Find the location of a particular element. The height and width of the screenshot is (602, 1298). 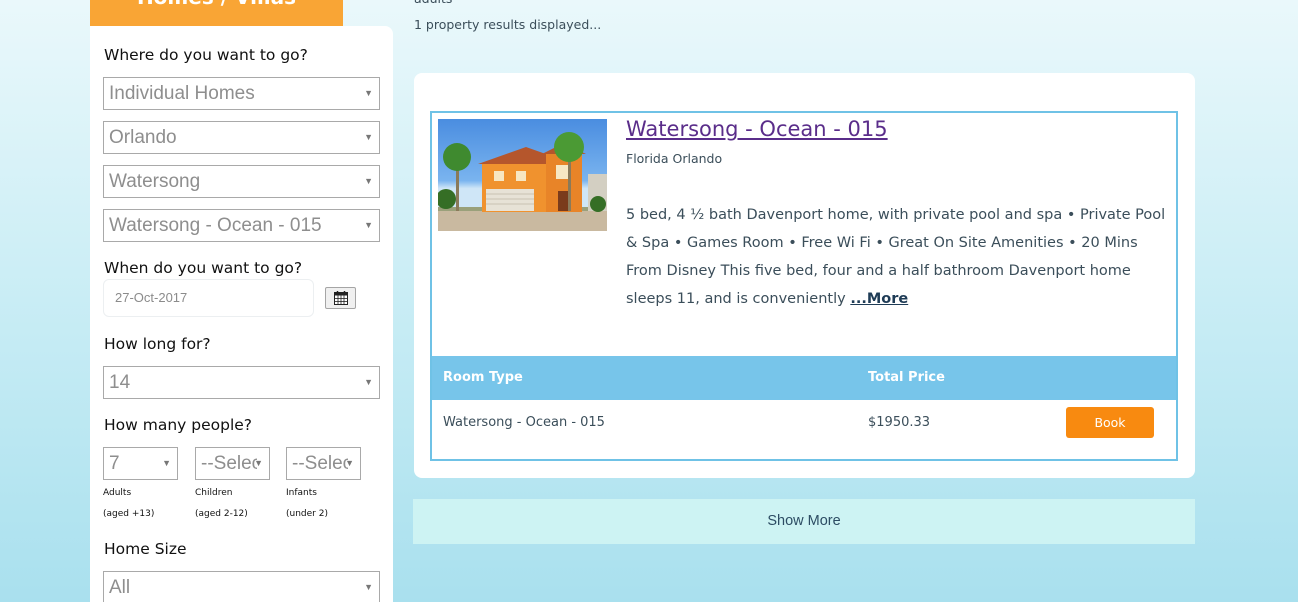

infants-caption-sub: (under 2) is located at coordinates (307, 514).